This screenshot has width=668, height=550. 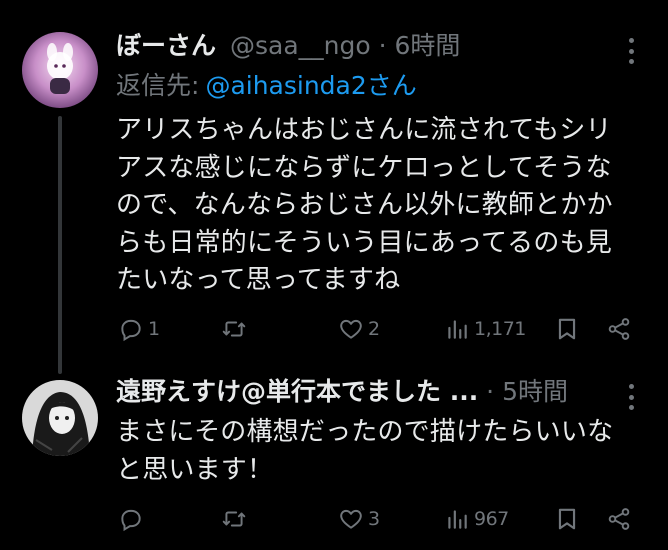 What do you see at coordinates (154, 329) in the screenshot?
I see `reply-count: 1` at bounding box center [154, 329].